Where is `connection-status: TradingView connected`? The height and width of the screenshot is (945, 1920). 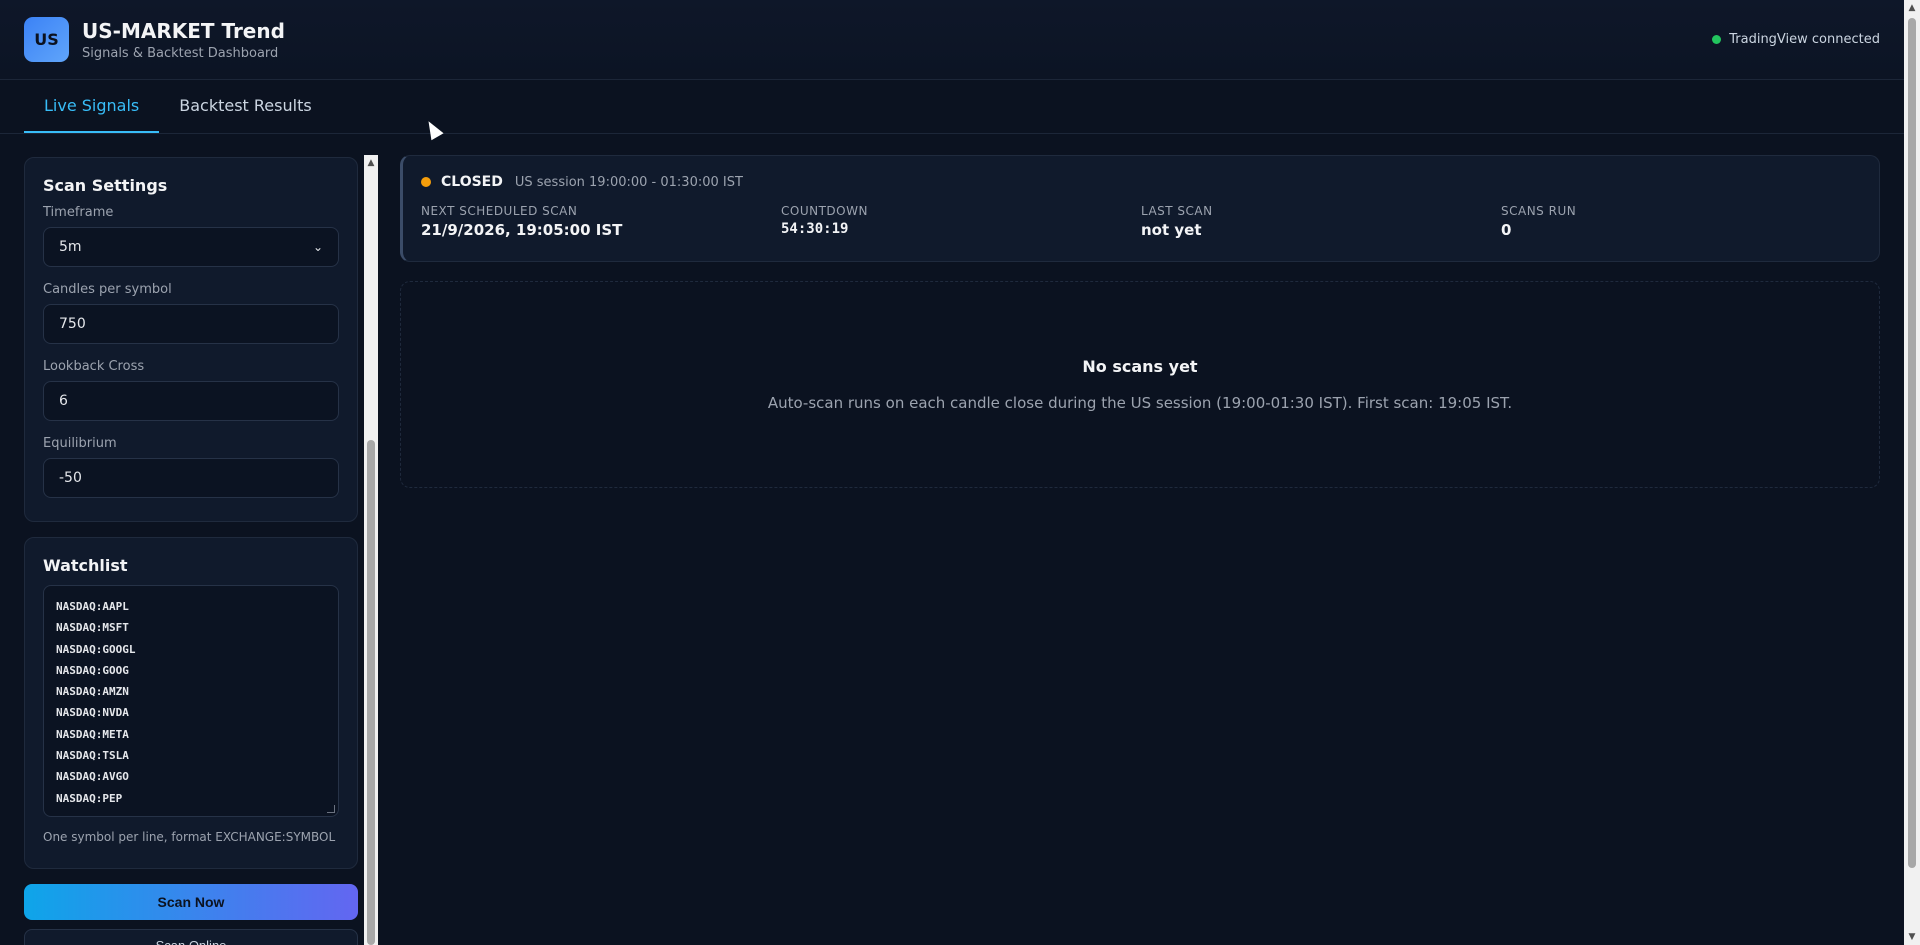
connection-status: TradingView connected is located at coordinates (1796, 39).